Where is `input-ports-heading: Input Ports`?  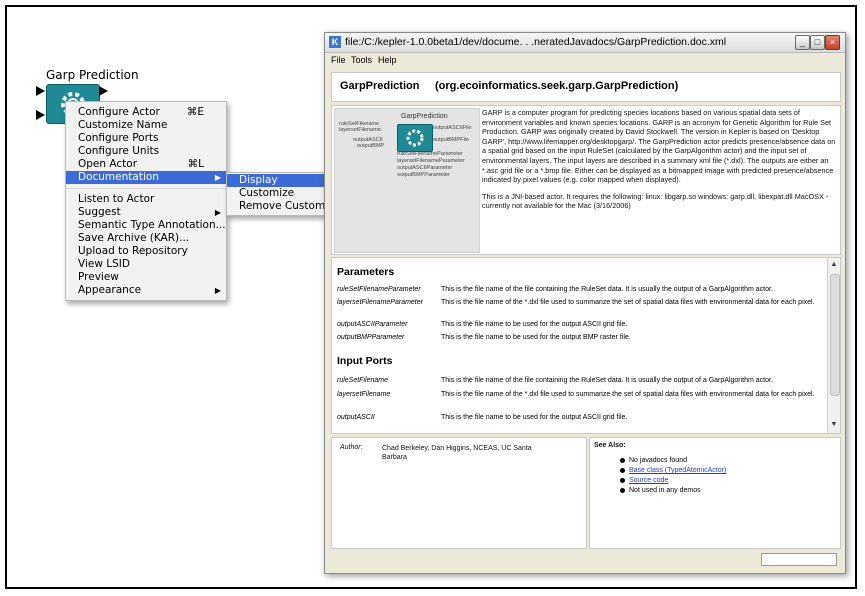 input-ports-heading: Input Ports is located at coordinates (365, 361).